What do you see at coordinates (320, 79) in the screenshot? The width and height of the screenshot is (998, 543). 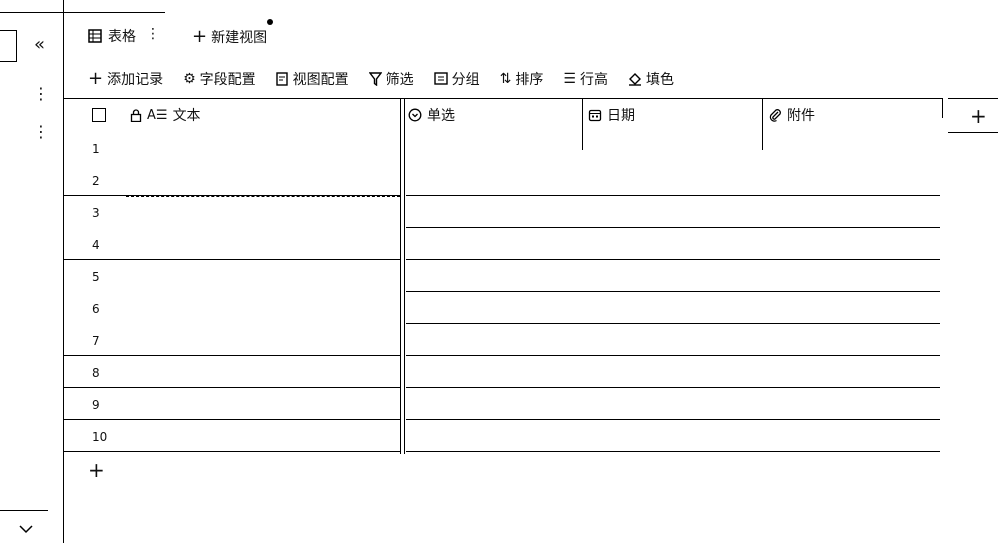 I see `view-config-label: 视图配置` at bounding box center [320, 79].